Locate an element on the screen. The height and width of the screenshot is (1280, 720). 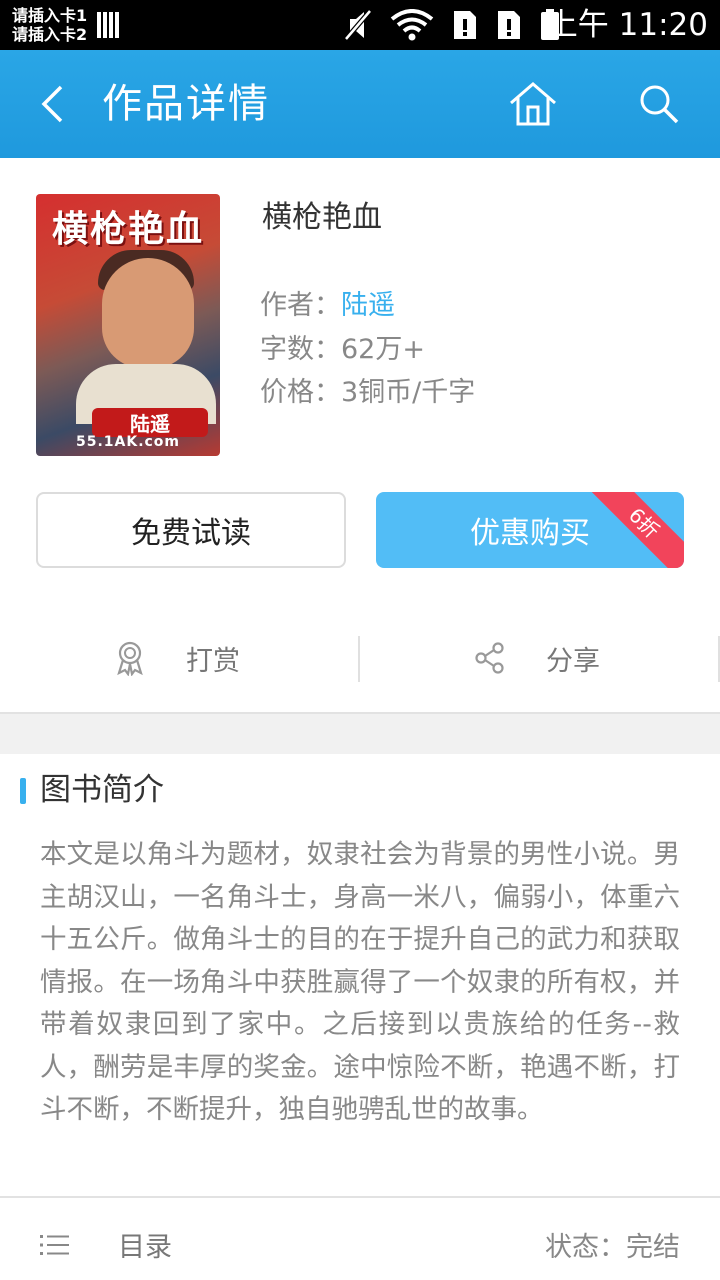
back-button is located at coordinates (52, 104).